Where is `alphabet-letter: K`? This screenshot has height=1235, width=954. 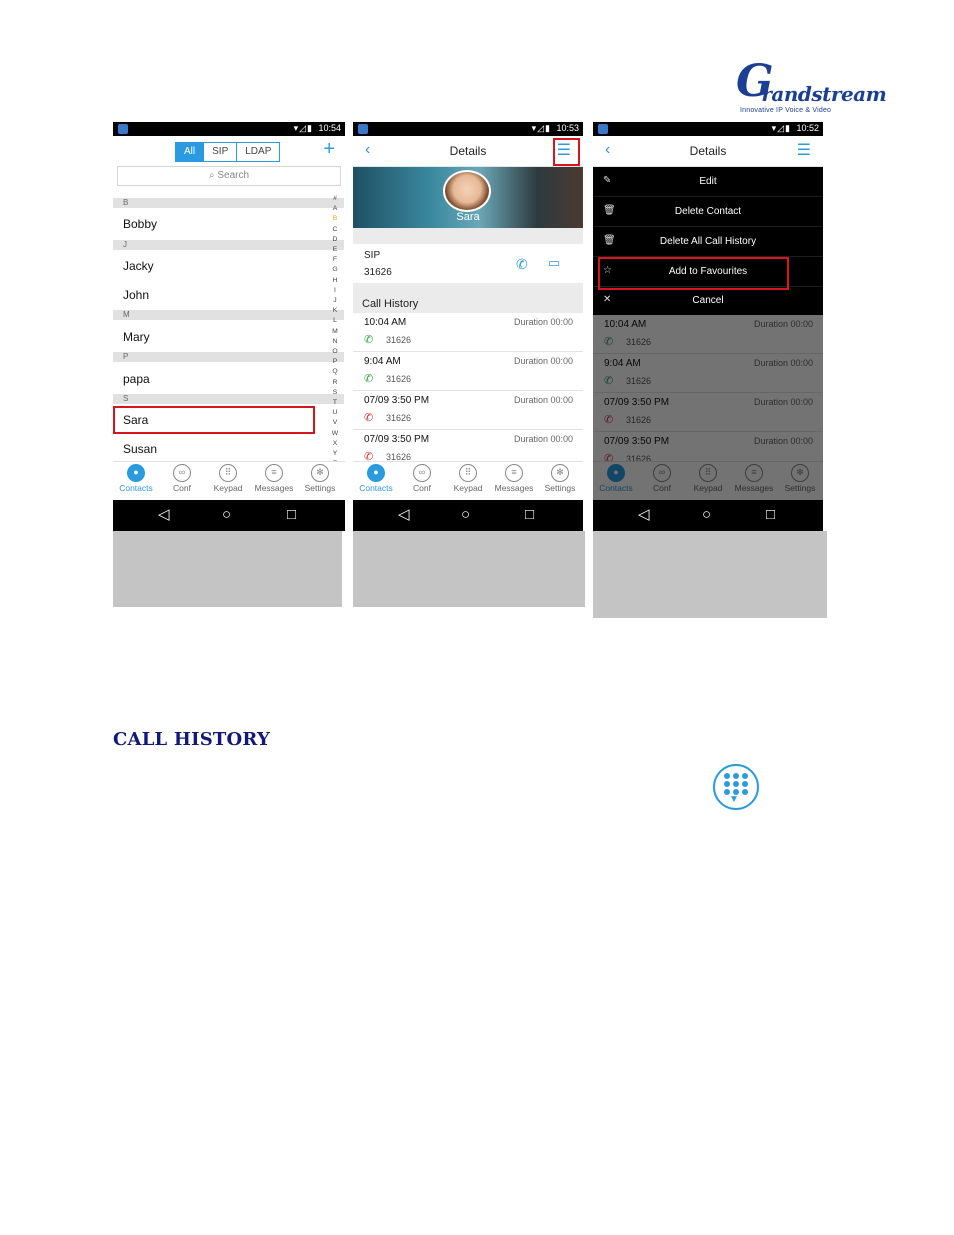 alphabet-letter: K is located at coordinates (335, 311).